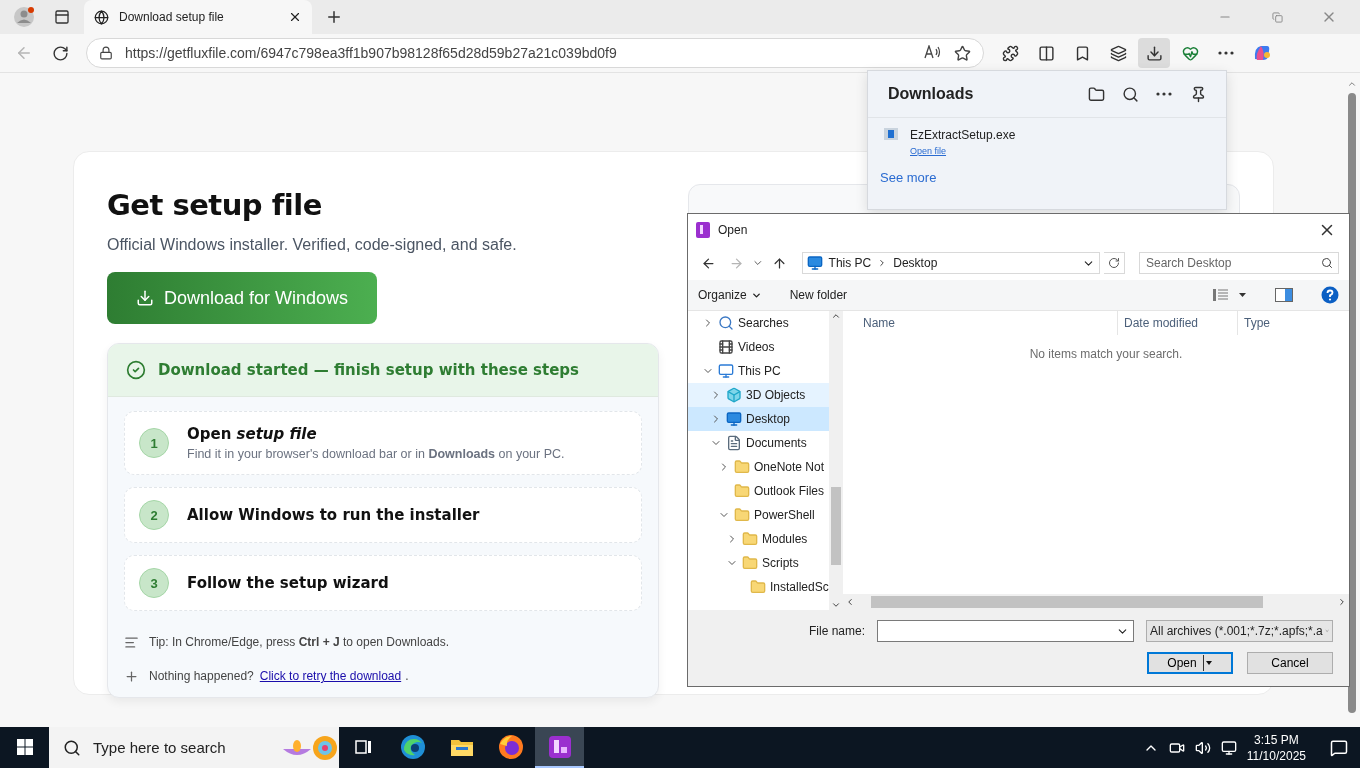 The width and height of the screenshot is (1360, 768). I want to click on film-icon, so click(726, 347).